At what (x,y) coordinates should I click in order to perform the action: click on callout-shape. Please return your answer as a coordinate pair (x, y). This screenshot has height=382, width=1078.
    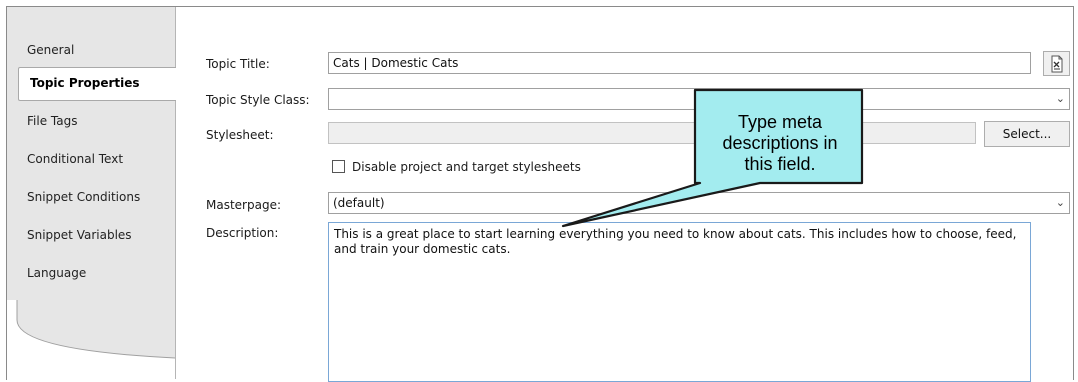
    Looking at the image, I should click on (712, 158).